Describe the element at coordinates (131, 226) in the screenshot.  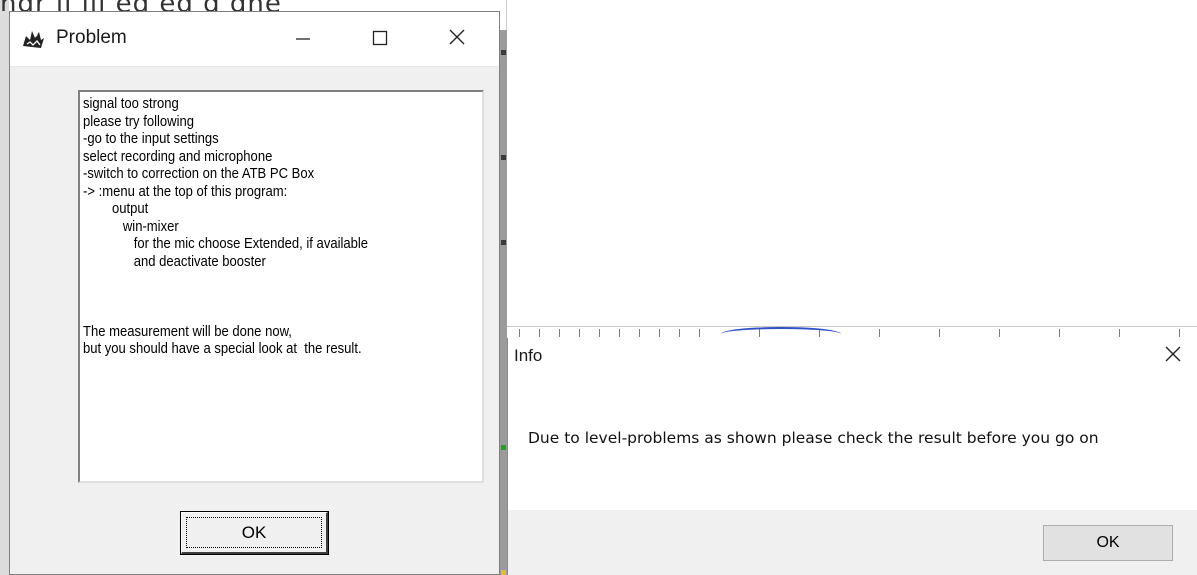
I see `message-line: win-mixer` at that location.